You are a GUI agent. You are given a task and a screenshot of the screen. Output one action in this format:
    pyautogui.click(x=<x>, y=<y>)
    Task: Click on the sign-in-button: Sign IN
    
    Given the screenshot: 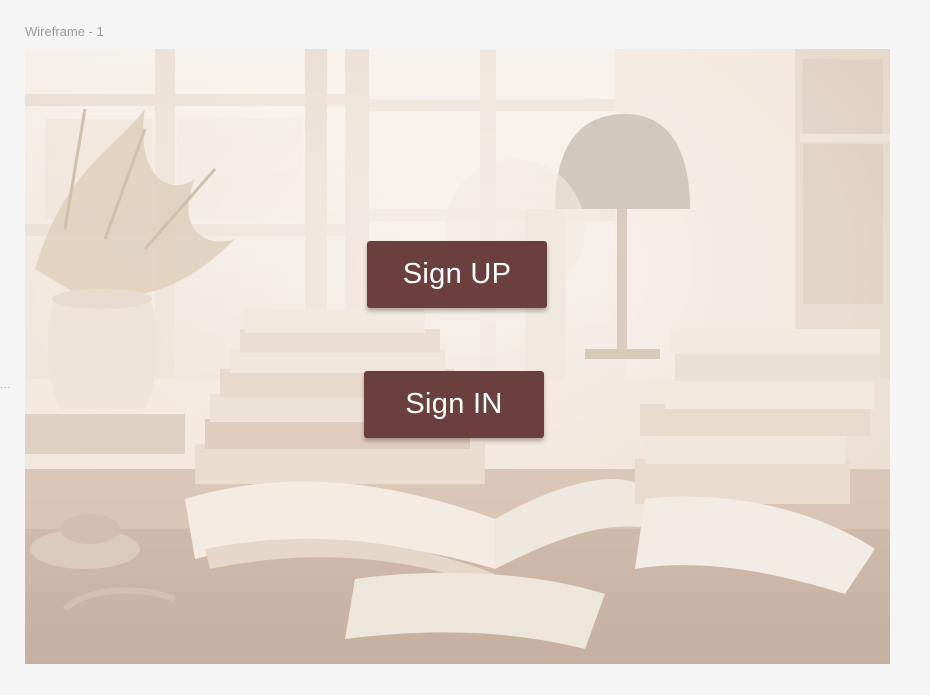 What is the action you would take?
    pyautogui.click(x=454, y=404)
    